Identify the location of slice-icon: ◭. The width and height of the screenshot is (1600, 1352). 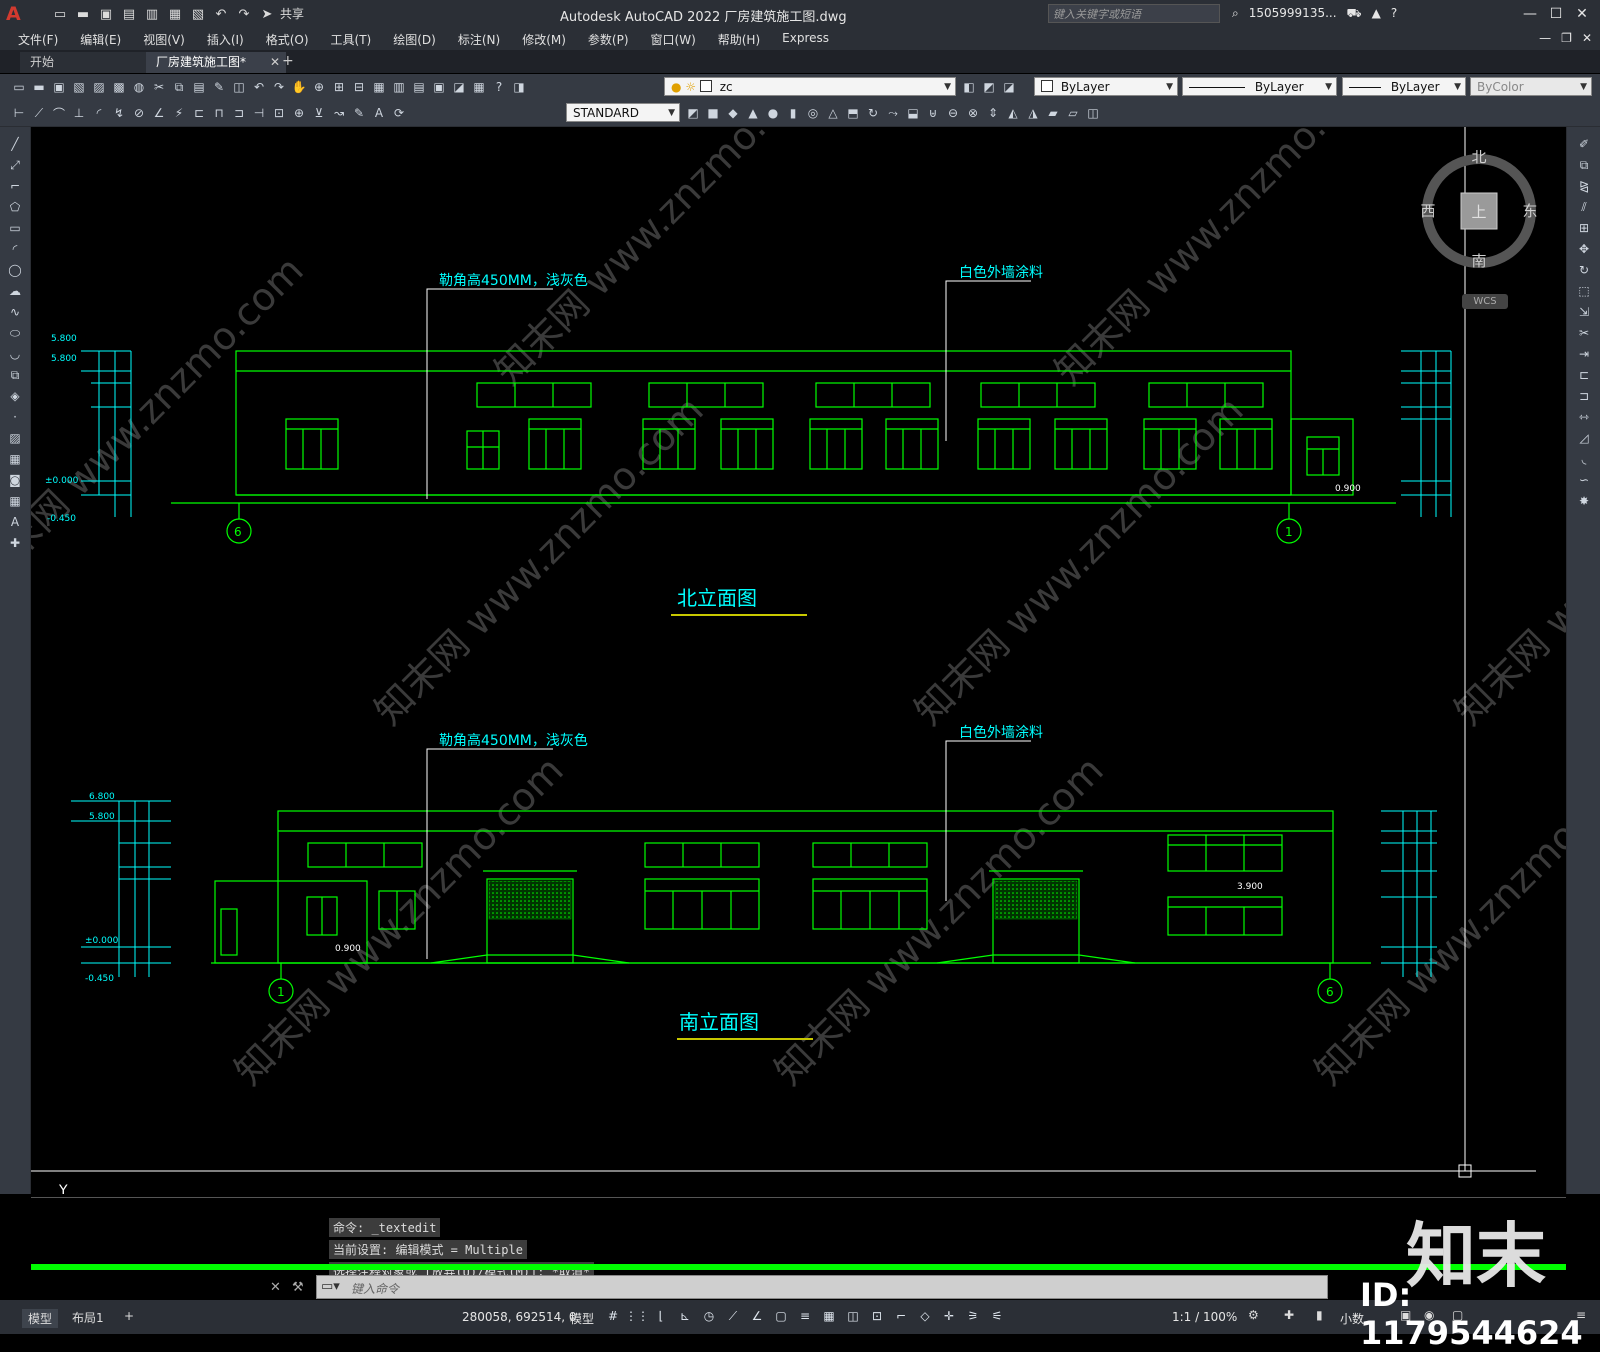
(1013, 113).